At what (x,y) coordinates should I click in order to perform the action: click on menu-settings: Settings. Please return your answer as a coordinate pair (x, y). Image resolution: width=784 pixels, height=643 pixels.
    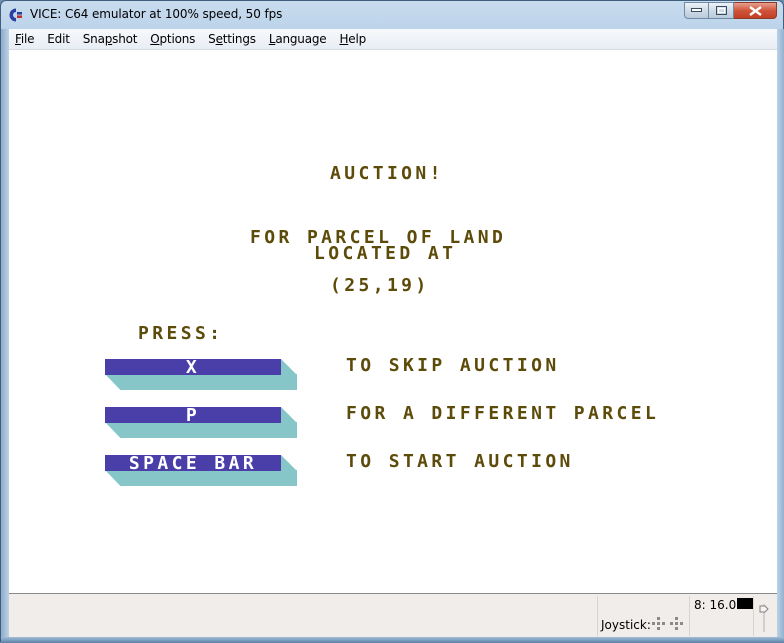
    Looking at the image, I should click on (232, 39).